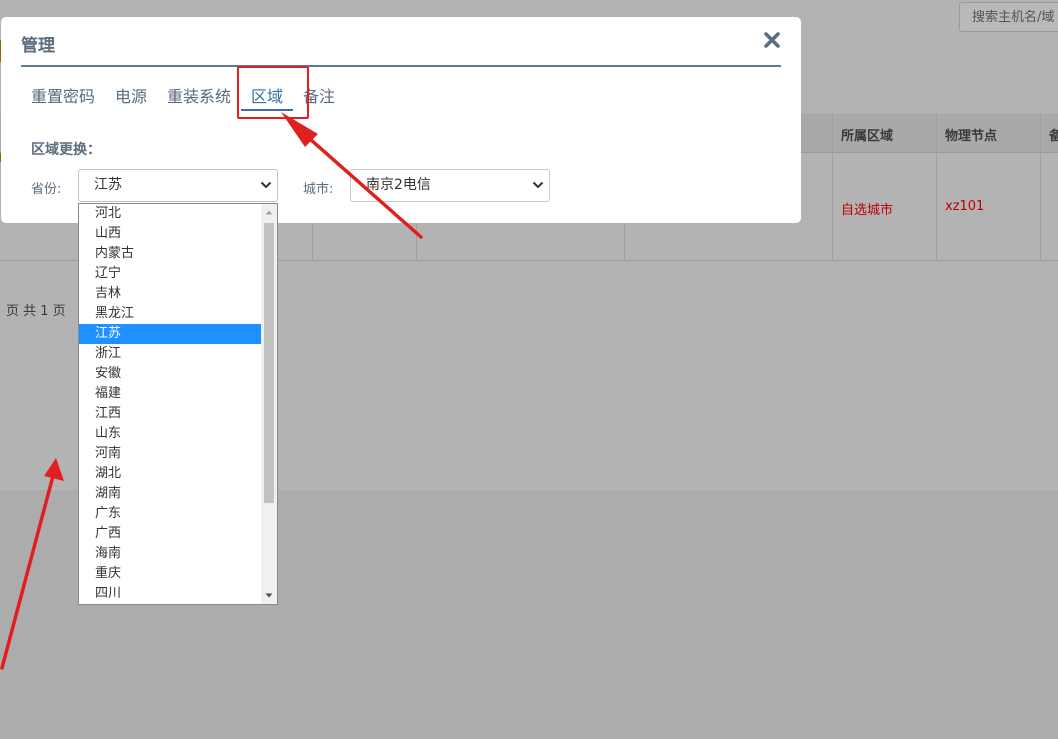 The width and height of the screenshot is (1058, 739). Describe the element at coordinates (170, 214) in the screenshot. I see `province-option: 河北` at that location.